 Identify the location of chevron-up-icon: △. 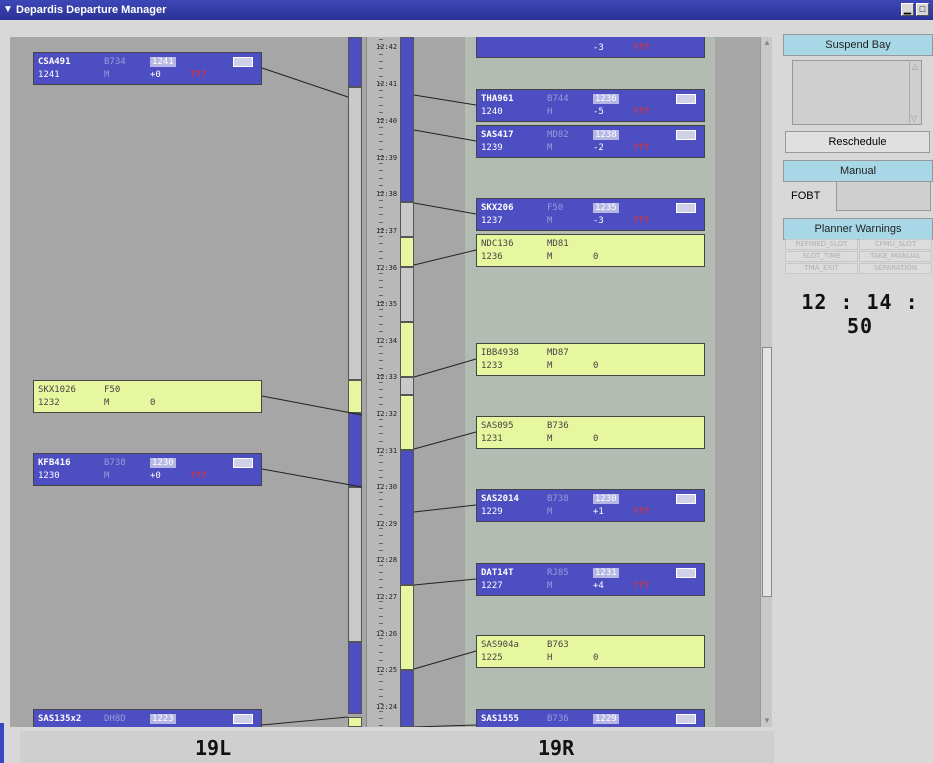
(915, 66).